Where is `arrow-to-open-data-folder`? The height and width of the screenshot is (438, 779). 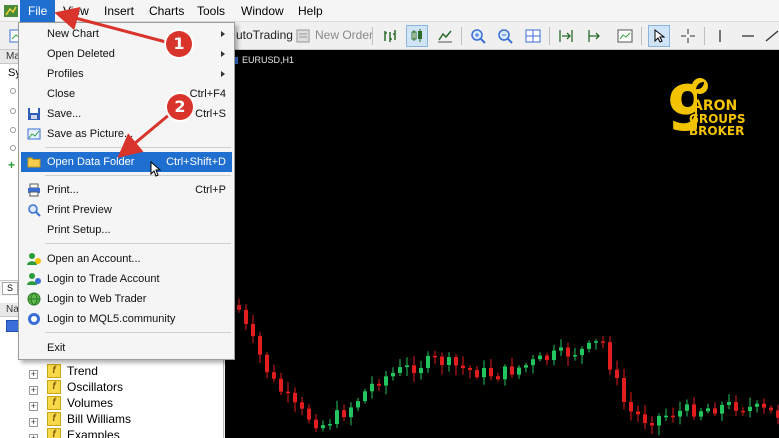 arrow-to-open-data-folder is located at coordinates (144, 135).